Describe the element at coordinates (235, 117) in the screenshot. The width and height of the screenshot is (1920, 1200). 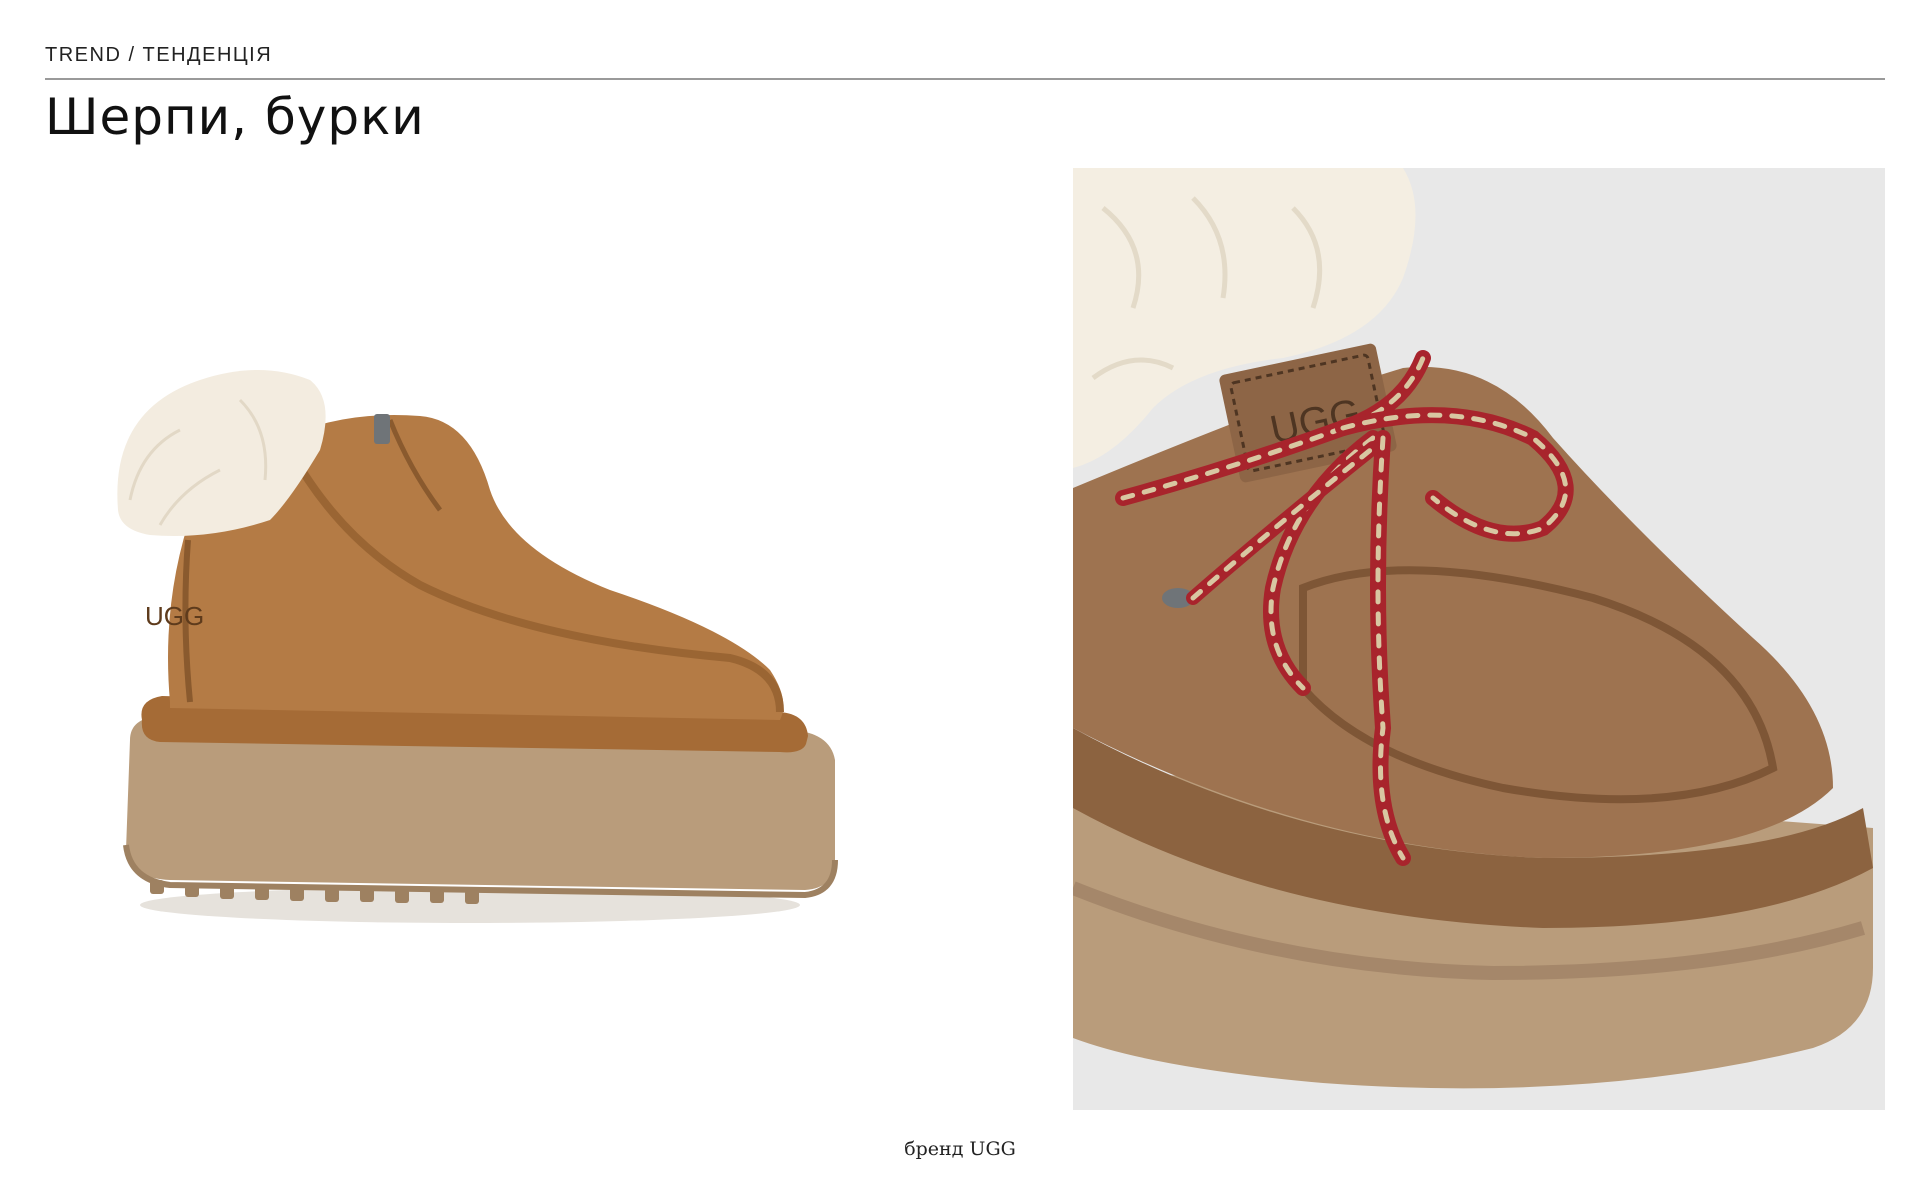
I see `page-title: Шерпи, бурки` at that location.